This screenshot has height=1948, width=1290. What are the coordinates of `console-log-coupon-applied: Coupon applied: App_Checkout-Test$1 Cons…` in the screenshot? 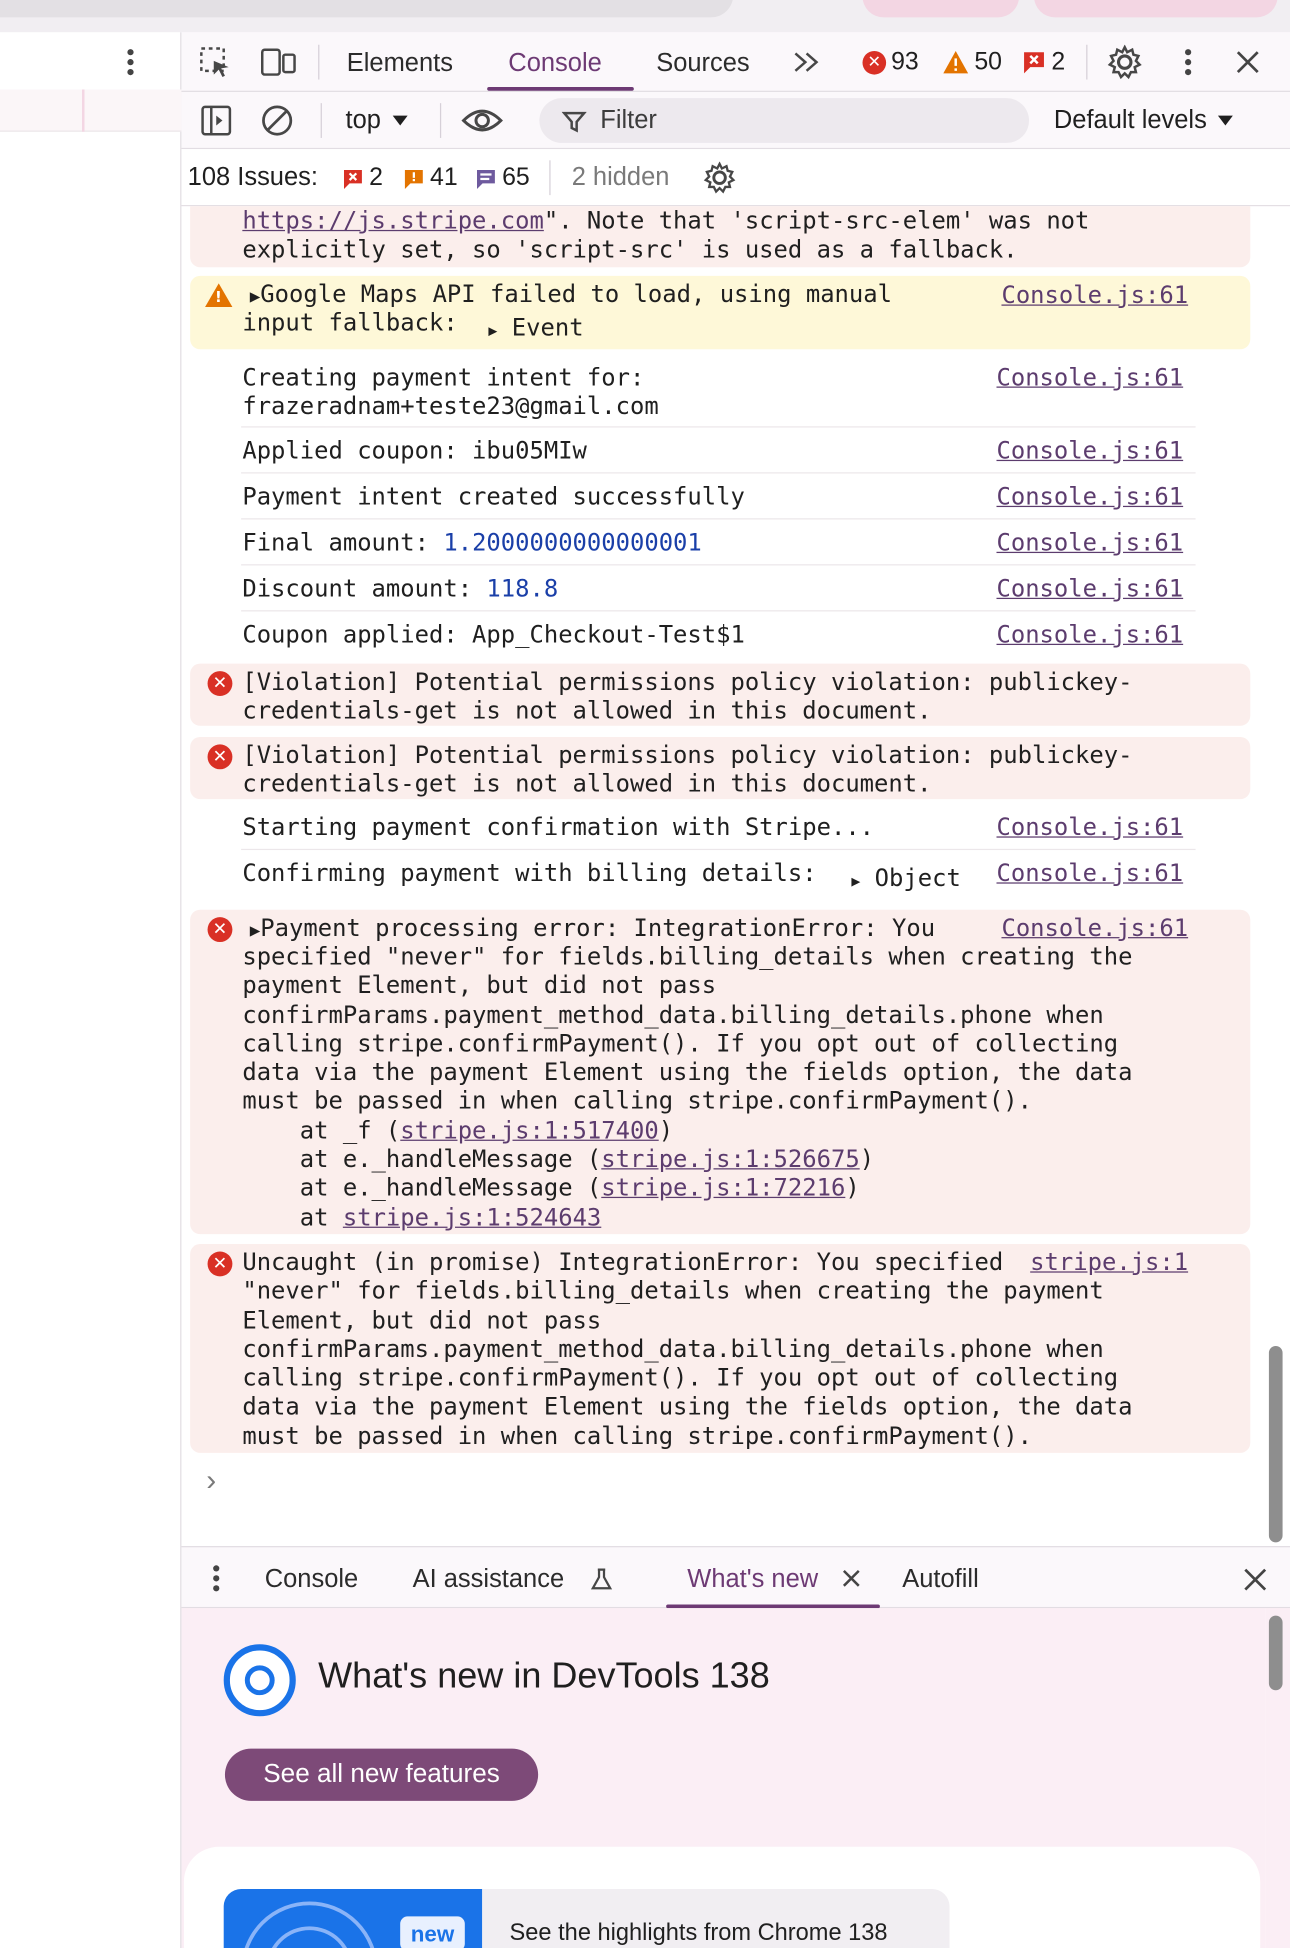 It's located at (718, 634).